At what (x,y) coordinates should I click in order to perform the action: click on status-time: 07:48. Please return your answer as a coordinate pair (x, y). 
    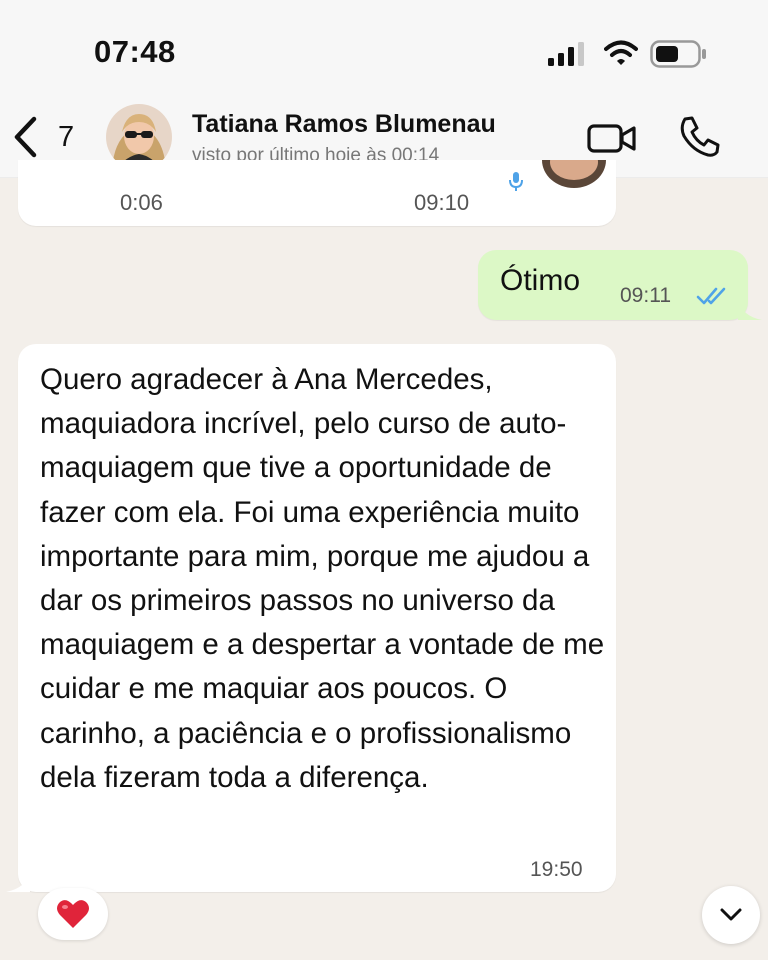
    Looking at the image, I should click on (135, 51).